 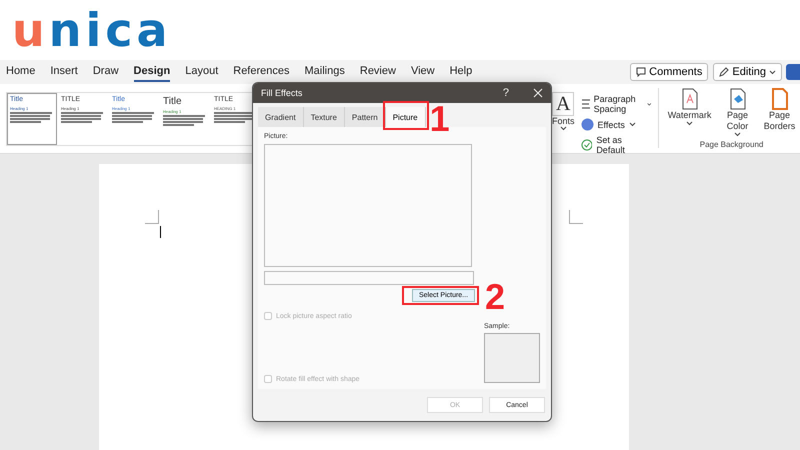 I want to click on paragraph-spacing-icon, so click(x=585, y=104).